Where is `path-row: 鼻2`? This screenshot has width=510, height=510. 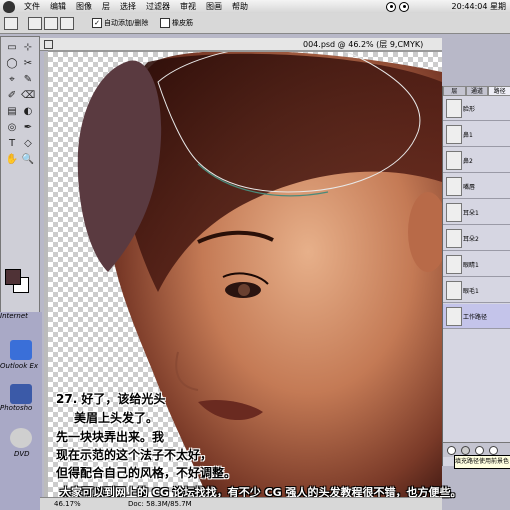
path-row: 鼻2 is located at coordinates (476, 160).